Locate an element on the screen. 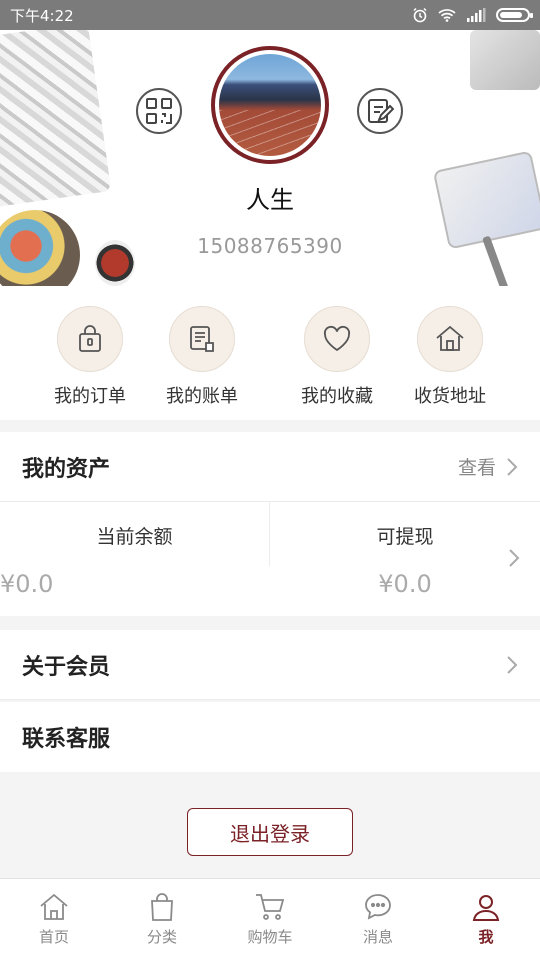  withdraw-column: 可提现 ¥0.0 is located at coordinates (405, 559).